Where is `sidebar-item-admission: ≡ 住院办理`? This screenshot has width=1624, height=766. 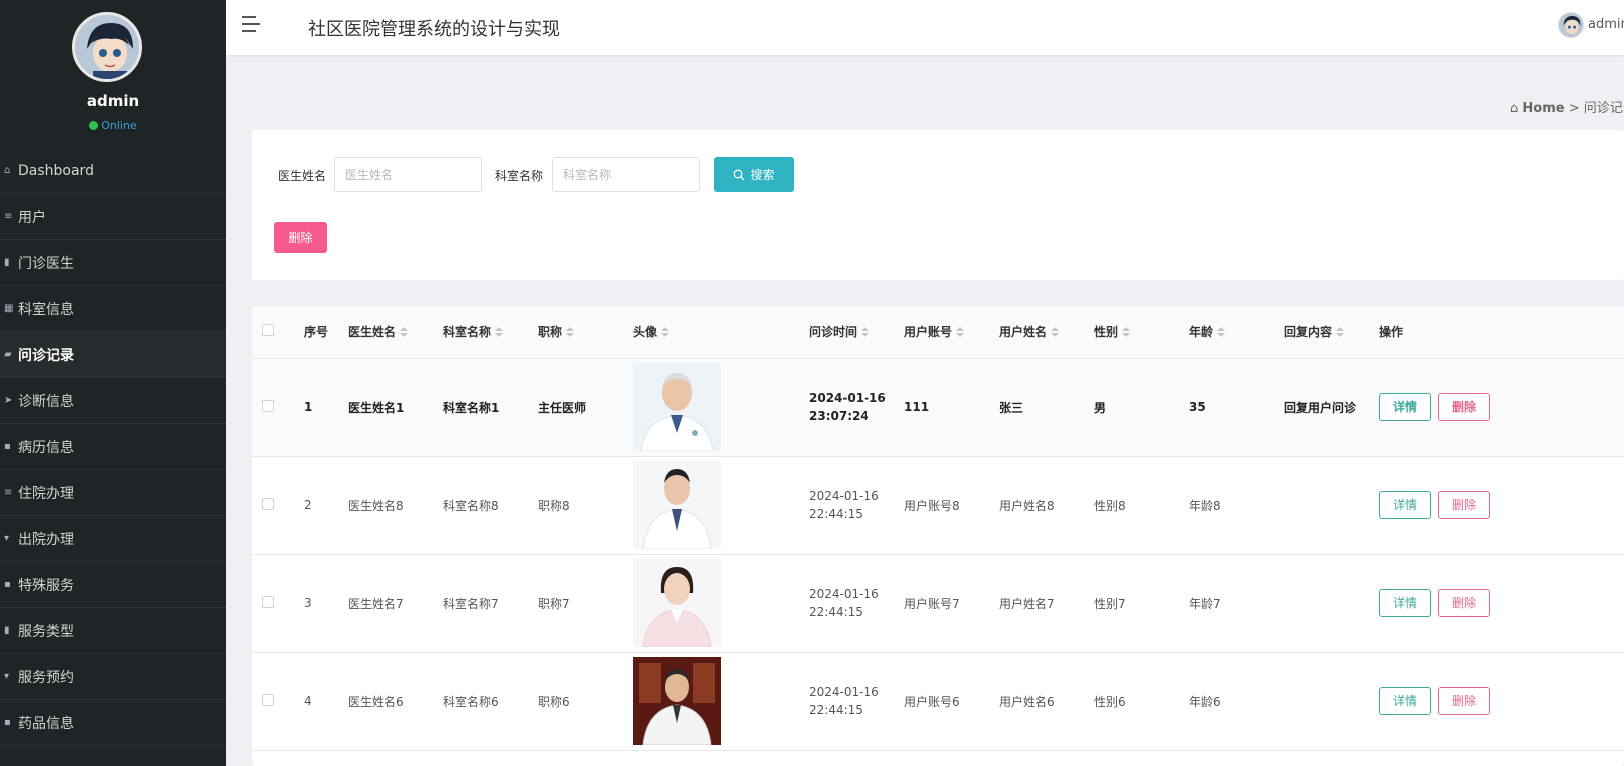 sidebar-item-admission: ≡ 住院办理 is located at coordinates (113, 493).